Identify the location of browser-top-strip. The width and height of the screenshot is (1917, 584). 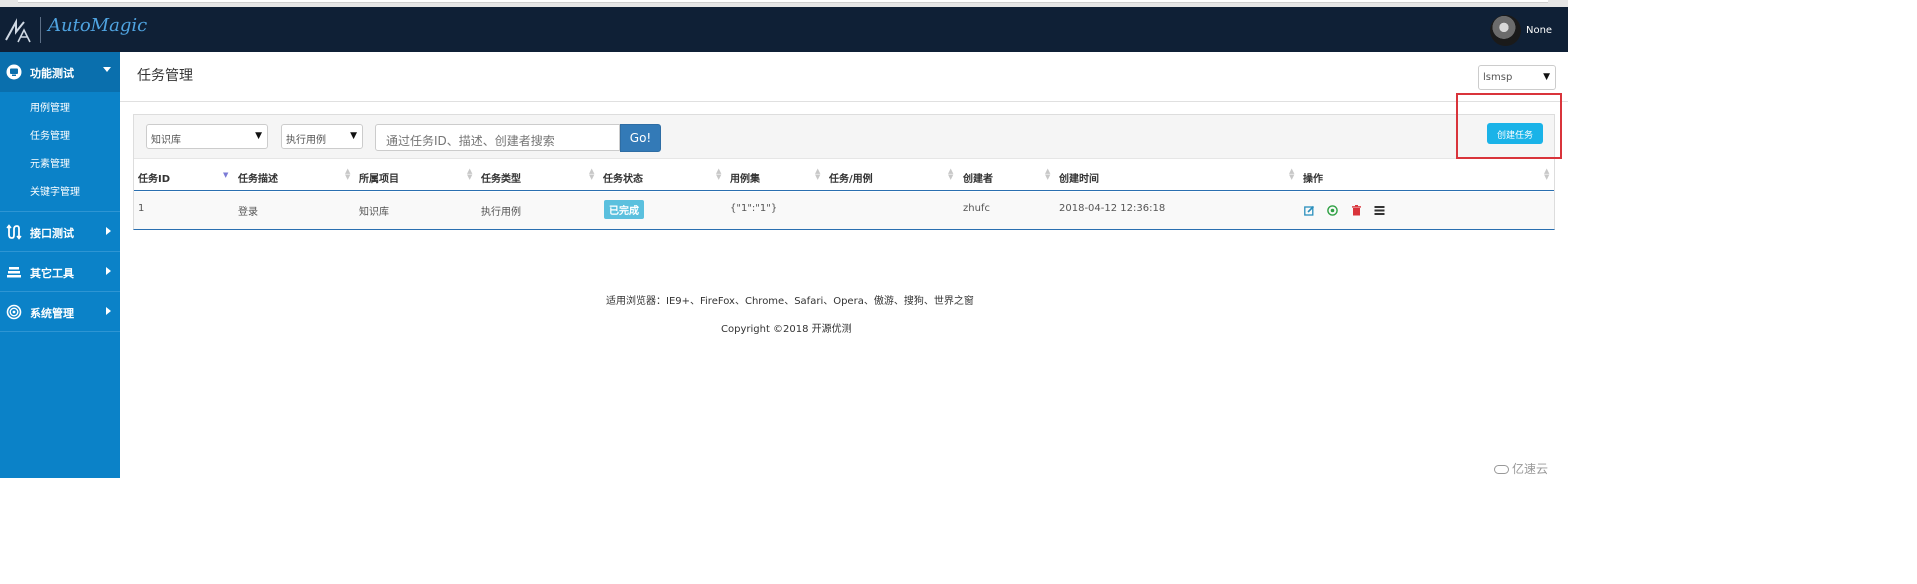
(784, 3).